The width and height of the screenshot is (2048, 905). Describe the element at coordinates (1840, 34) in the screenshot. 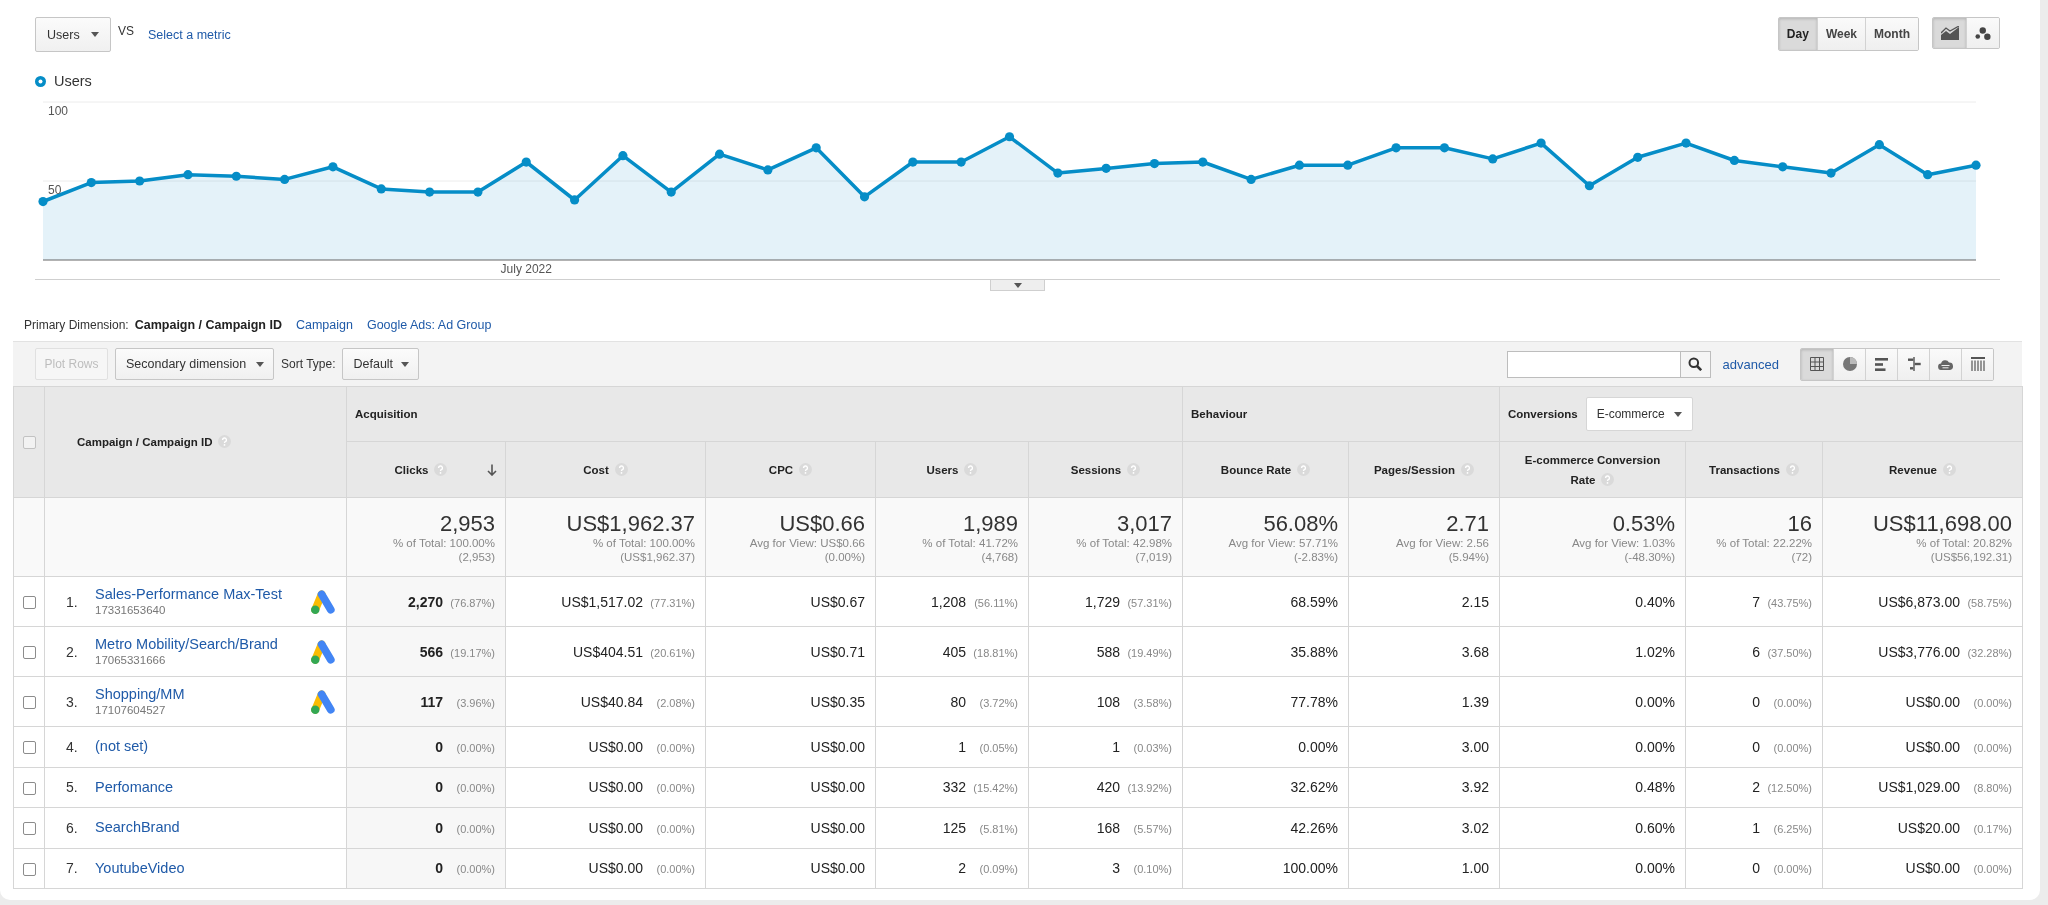

I see `period-button: Week` at that location.